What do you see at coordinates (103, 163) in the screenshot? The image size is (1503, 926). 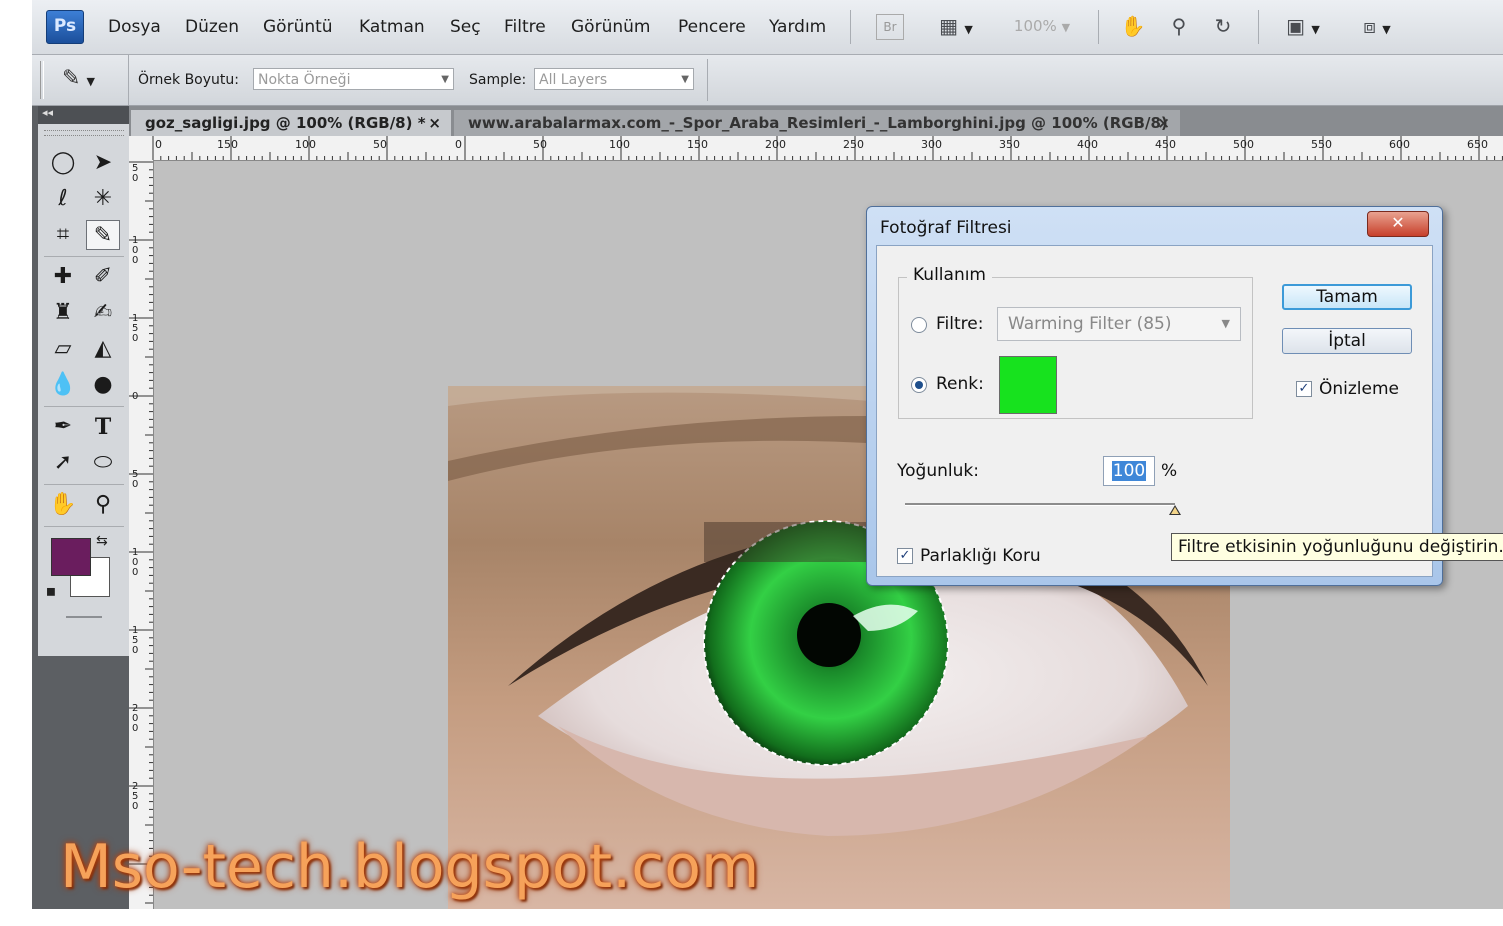 I see `move-tool-icon: ➤` at bounding box center [103, 163].